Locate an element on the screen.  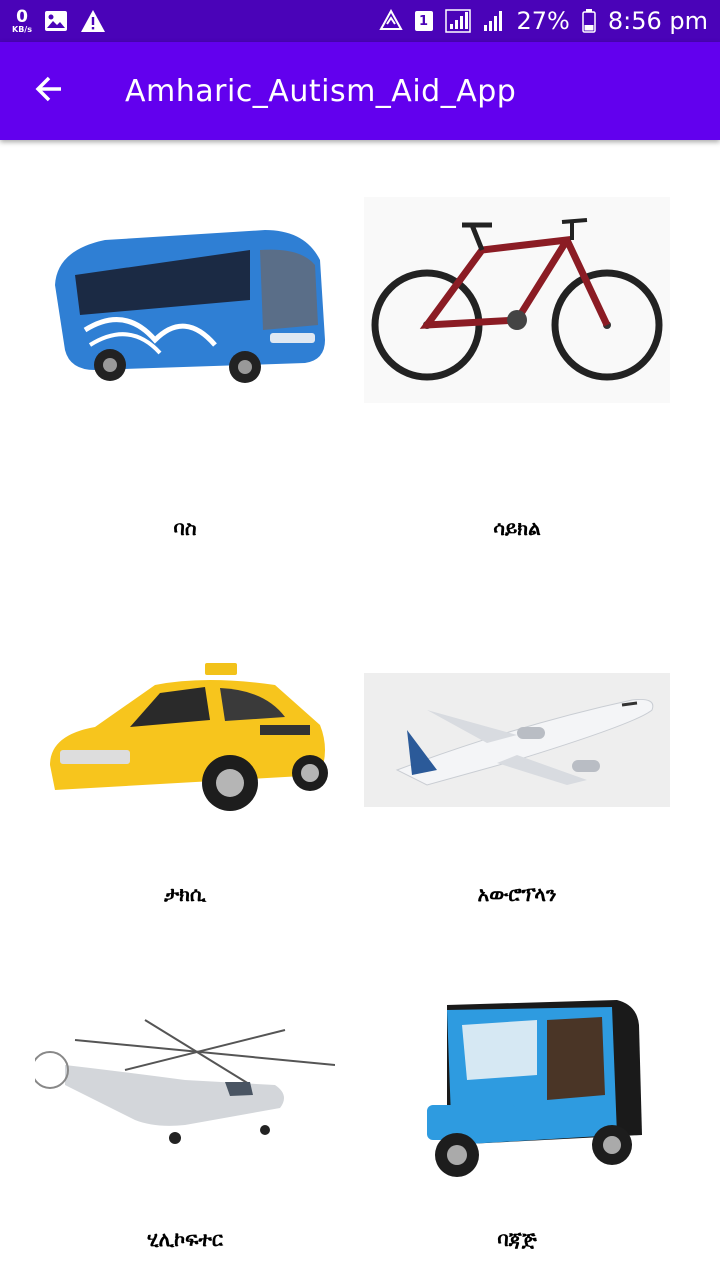
item-label: ታክሲ is located at coordinates (185, 894).